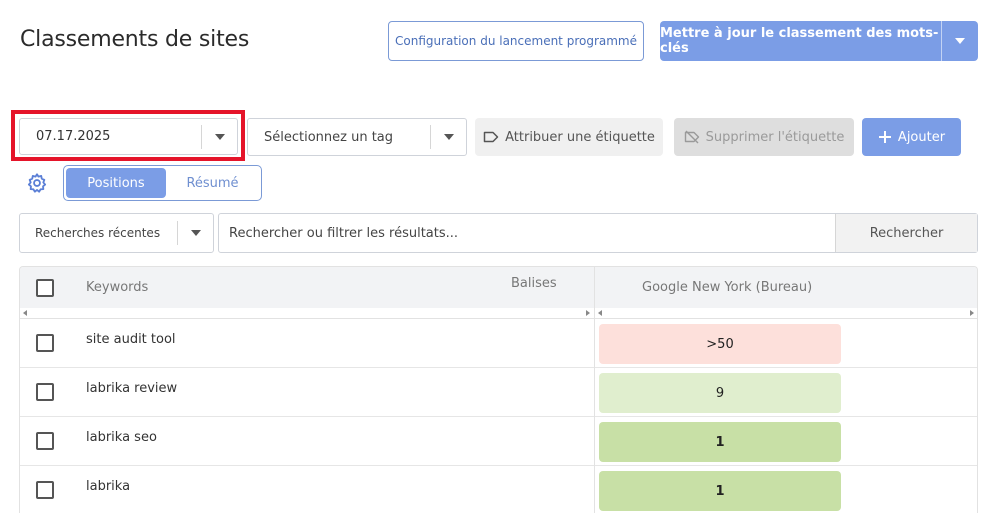 The width and height of the screenshot is (997, 513). What do you see at coordinates (128, 136) in the screenshot?
I see `date-select: 07.17.2025` at bounding box center [128, 136].